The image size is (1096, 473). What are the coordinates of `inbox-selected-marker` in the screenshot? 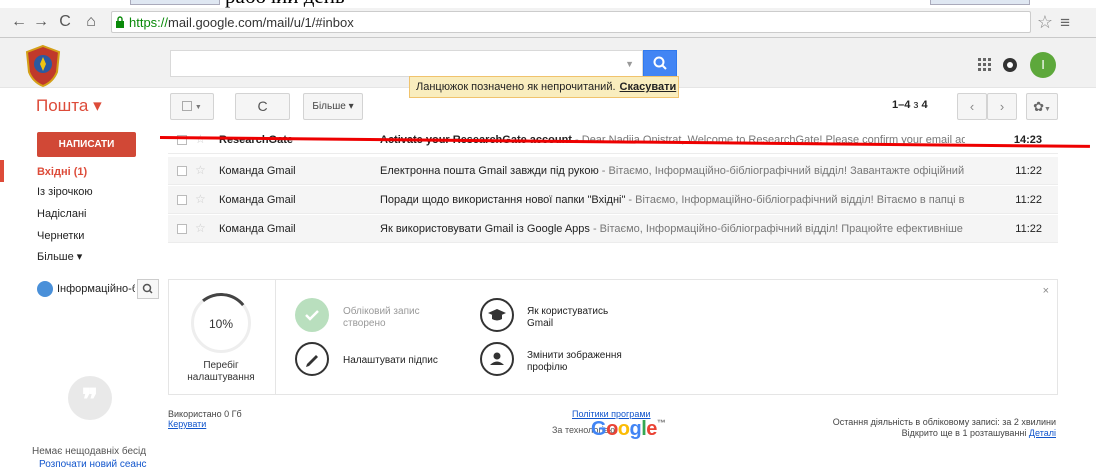 It's located at (2, 171).